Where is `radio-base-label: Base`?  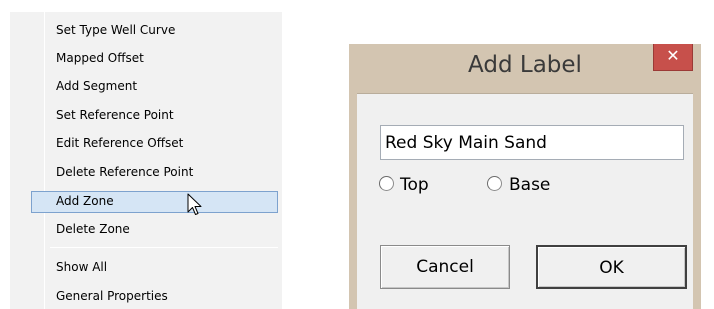
radio-base-label: Base is located at coordinates (530, 185).